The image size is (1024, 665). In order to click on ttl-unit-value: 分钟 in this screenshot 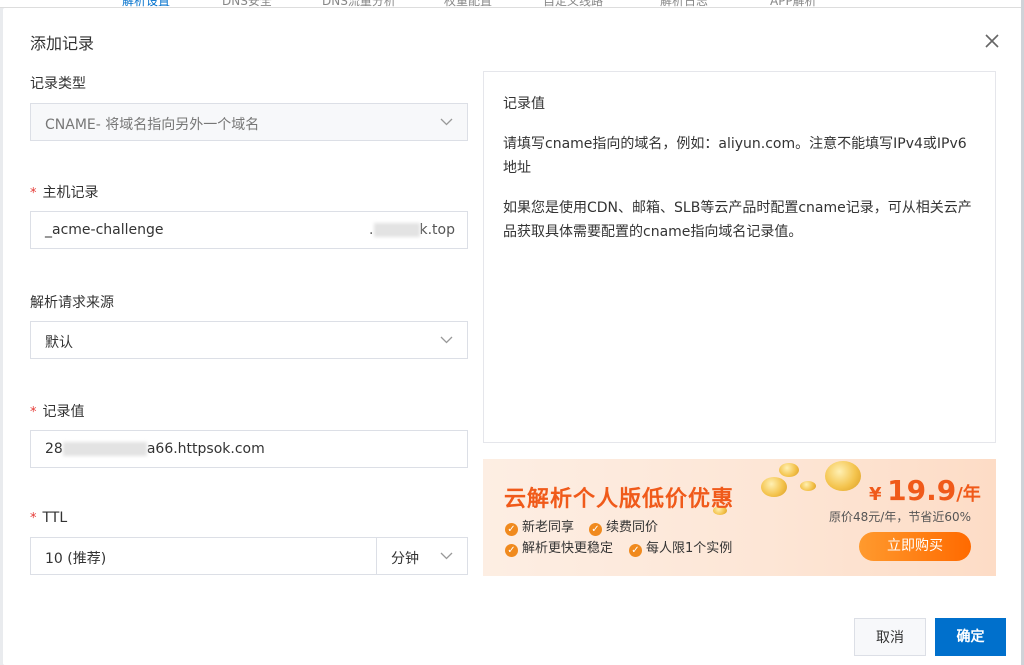, I will do `click(405, 559)`.